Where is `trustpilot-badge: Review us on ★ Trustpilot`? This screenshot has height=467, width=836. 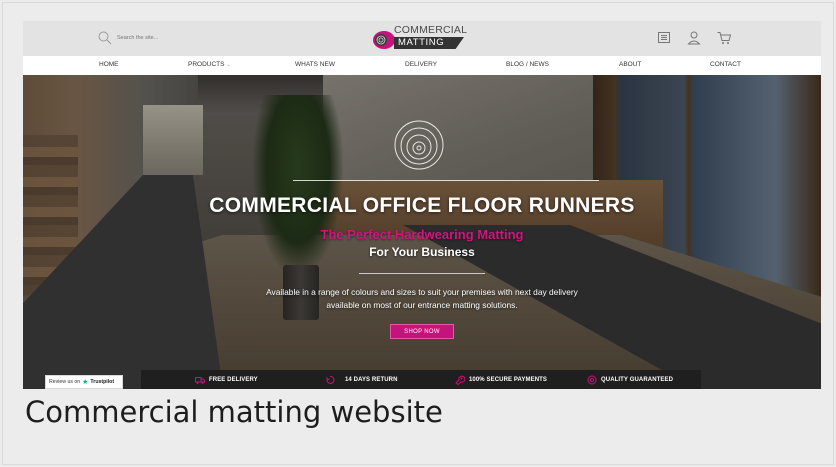
trustpilot-badge: Review us on ★ Trustpilot is located at coordinates (84, 382).